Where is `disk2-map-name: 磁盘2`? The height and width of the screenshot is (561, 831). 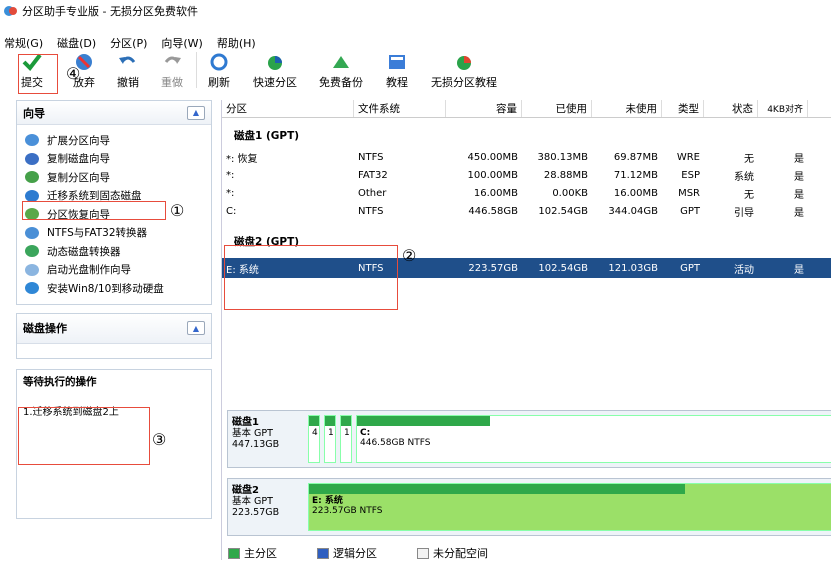
disk2-map-name: 磁盘2 is located at coordinates (245, 490).